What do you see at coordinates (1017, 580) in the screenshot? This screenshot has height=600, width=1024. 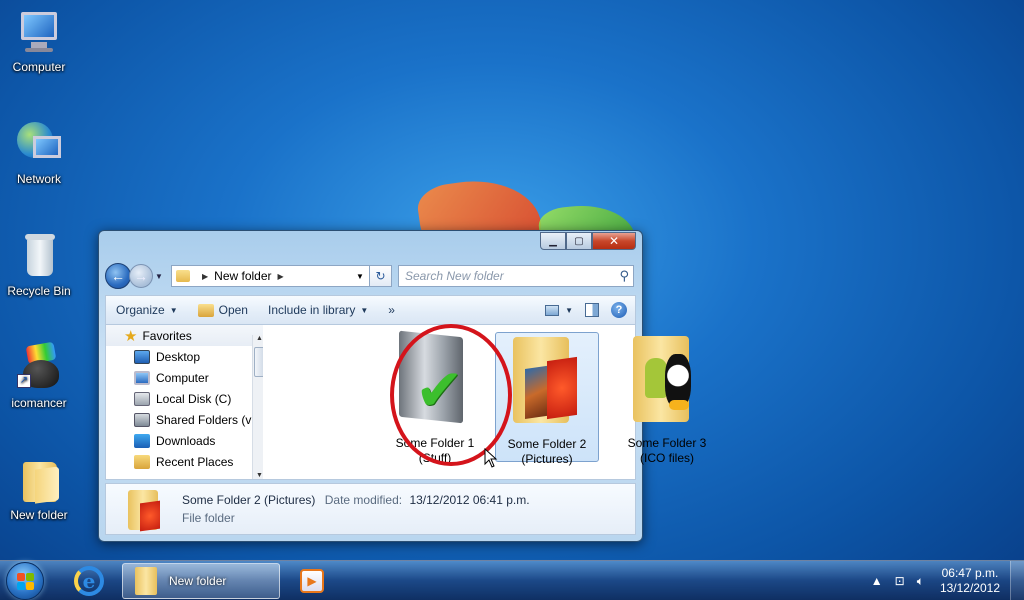 I see `show-desktop-button` at bounding box center [1017, 580].